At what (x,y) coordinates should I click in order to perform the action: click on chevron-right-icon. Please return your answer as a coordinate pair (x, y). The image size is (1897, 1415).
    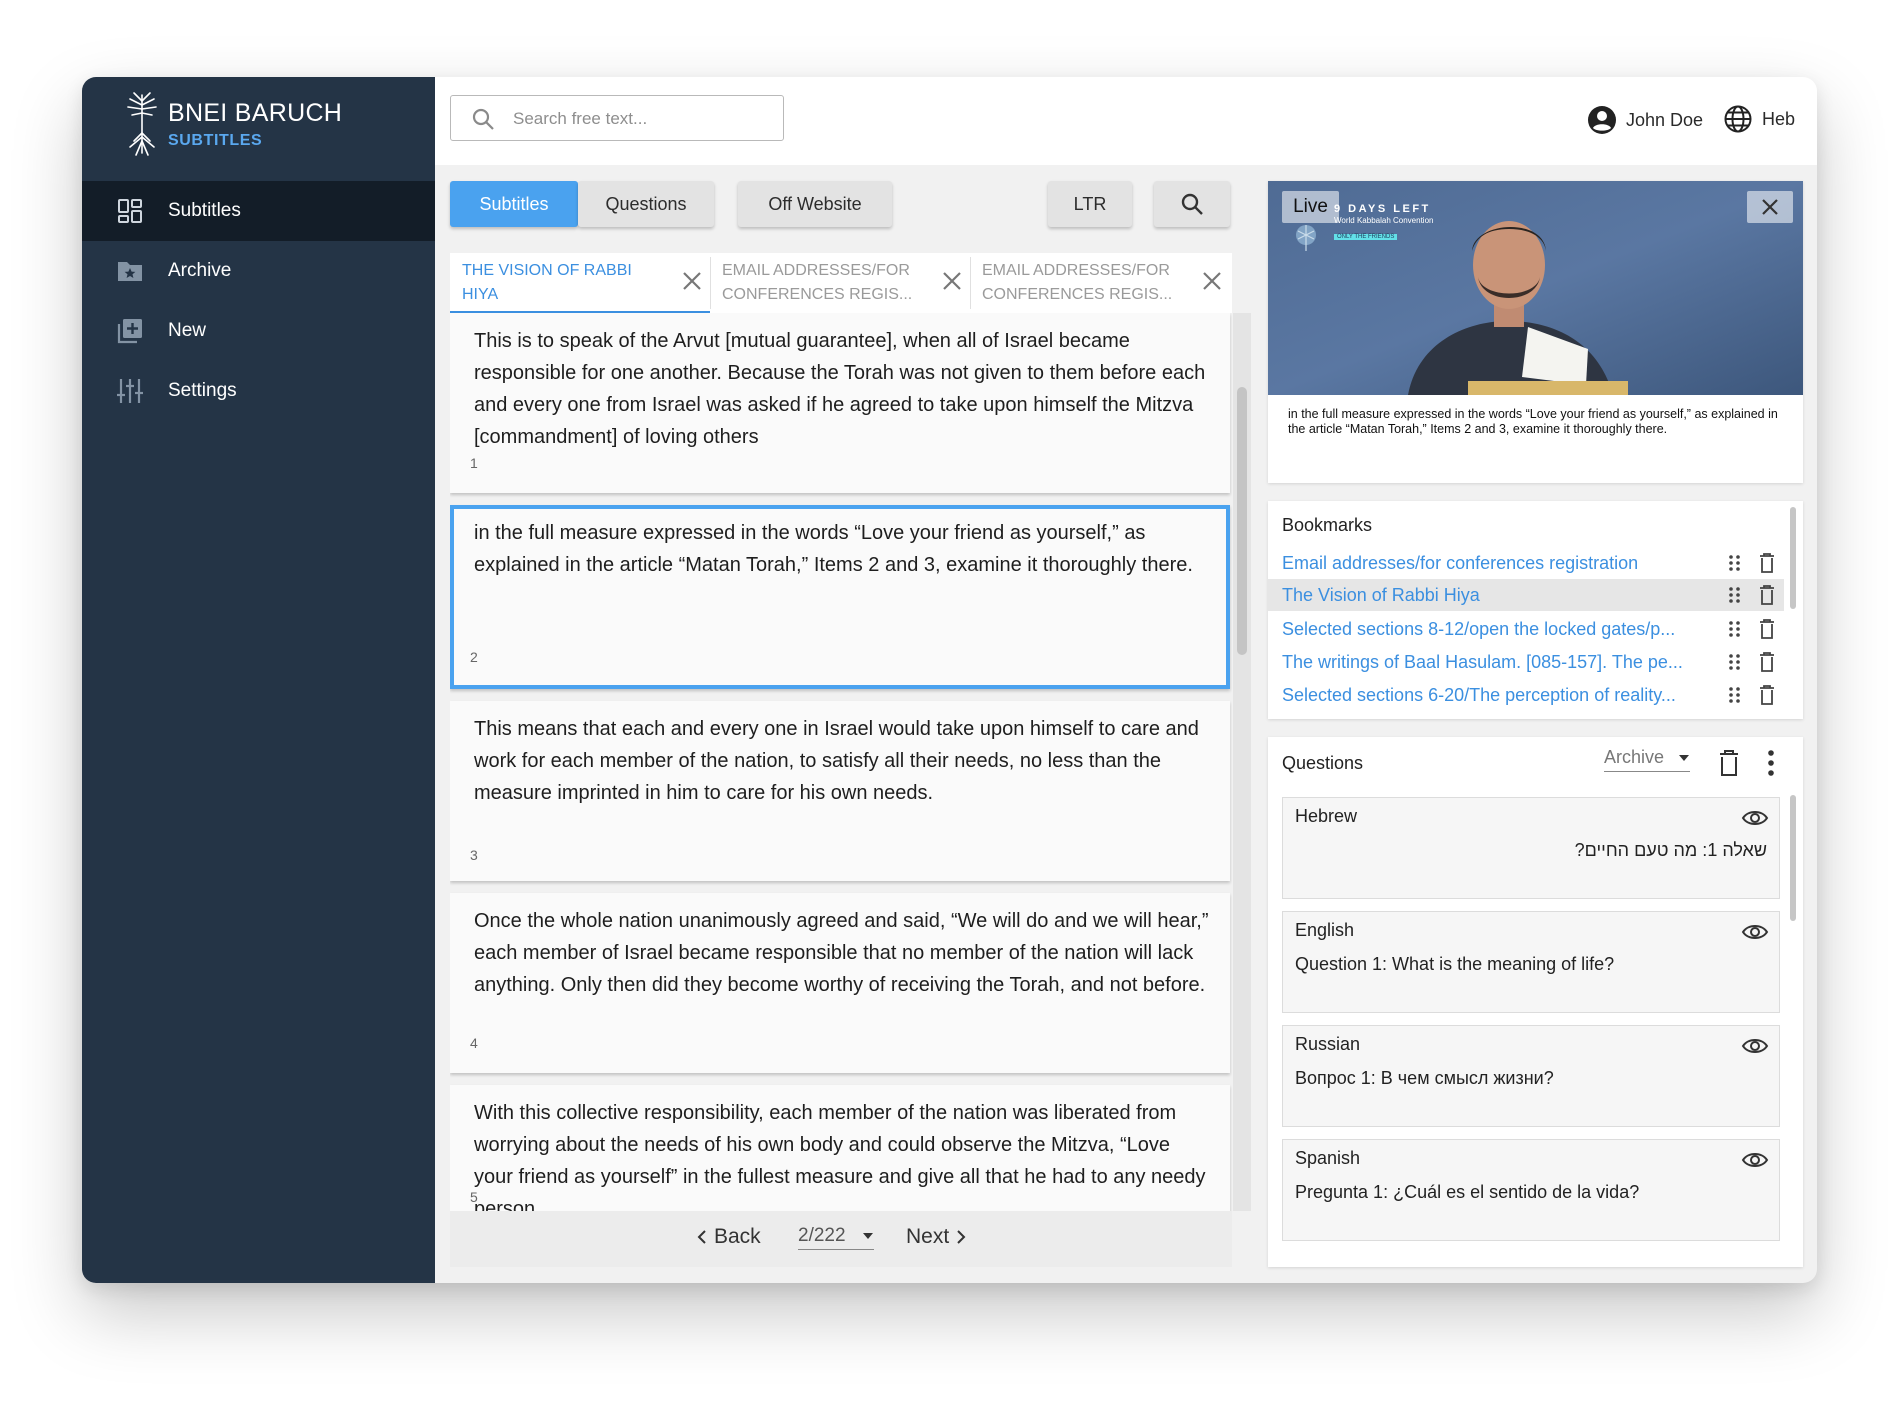
    Looking at the image, I should click on (961, 1237).